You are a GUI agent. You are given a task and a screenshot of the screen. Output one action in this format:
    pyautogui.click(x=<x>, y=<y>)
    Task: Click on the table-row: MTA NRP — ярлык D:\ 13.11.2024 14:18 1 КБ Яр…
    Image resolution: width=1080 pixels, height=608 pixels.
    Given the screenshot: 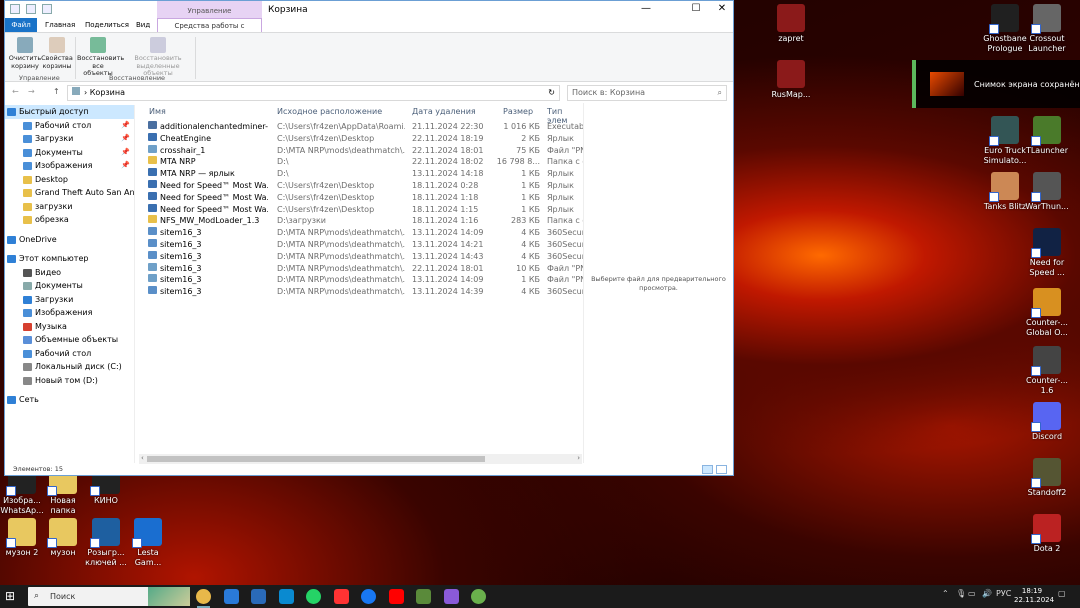 What is the action you would take?
    pyautogui.click(x=363, y=174)
    